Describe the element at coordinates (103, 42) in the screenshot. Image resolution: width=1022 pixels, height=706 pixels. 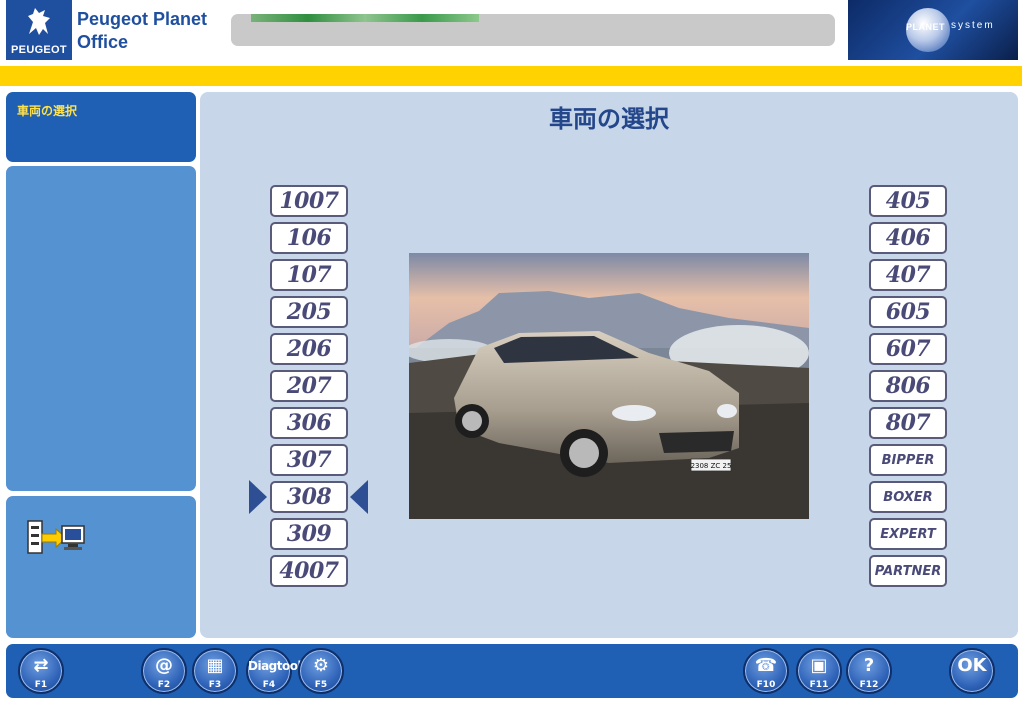
I see `app-title-line2: Office` at that location.